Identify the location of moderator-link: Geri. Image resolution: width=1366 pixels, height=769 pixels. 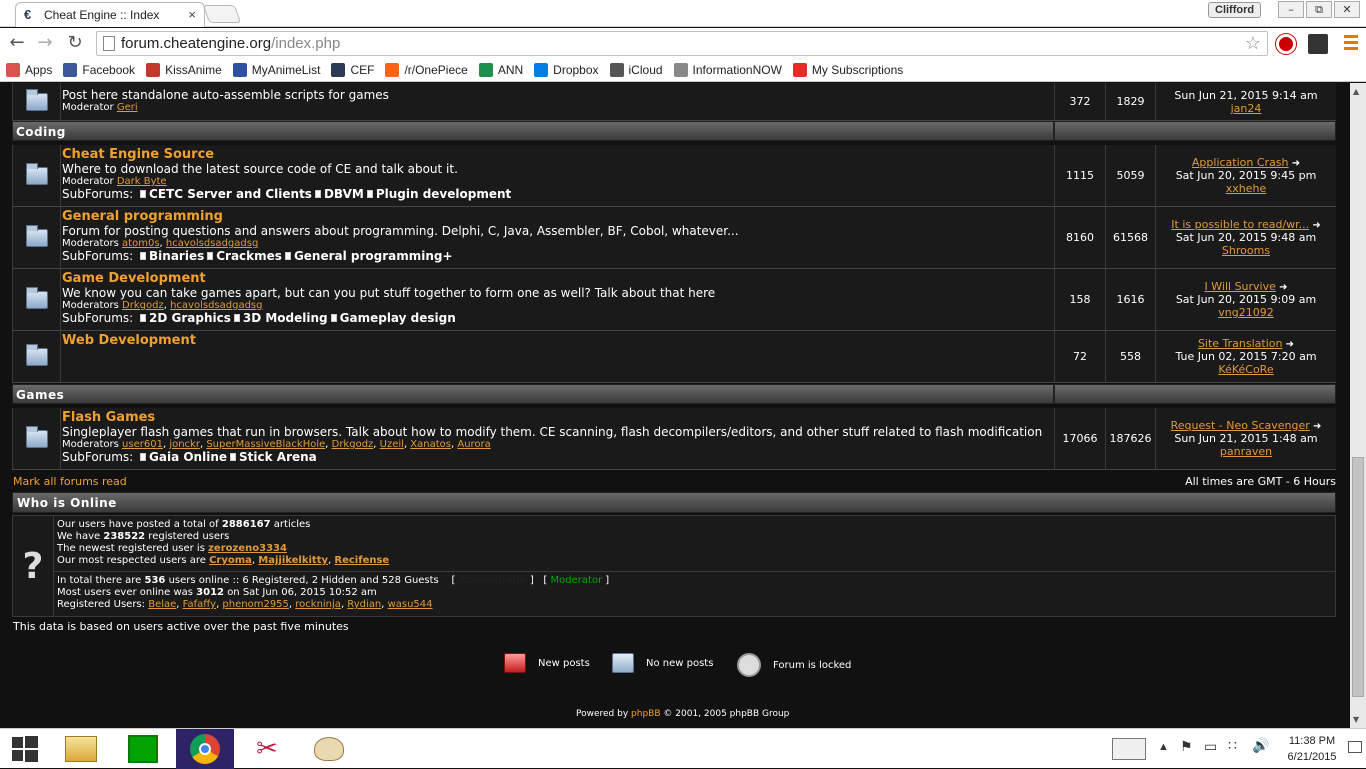
(127, 107).